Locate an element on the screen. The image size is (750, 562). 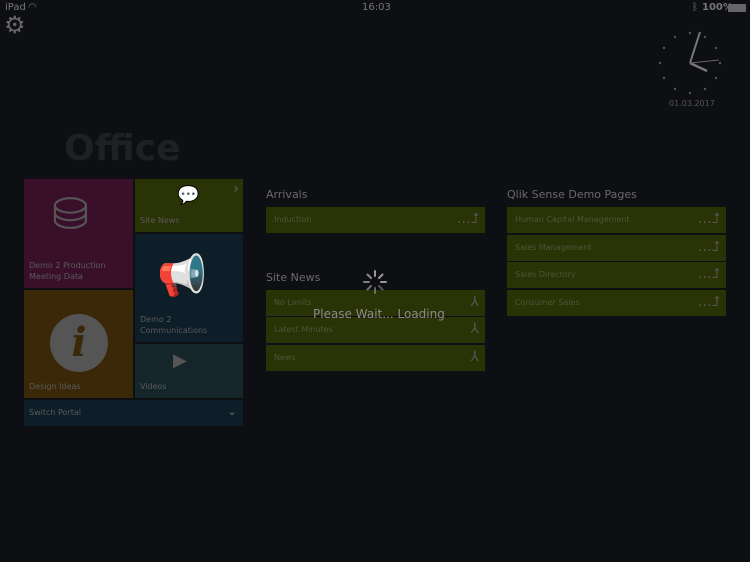
tile-label: Demo 2 Communications is located at coordinates (174, 325).